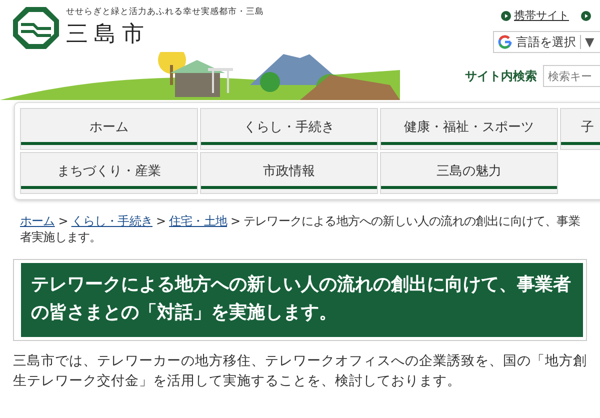 This screenshot has height=418, width=600. What do you see at coordinates (505, 42) in the screenshot?
I see `g-logo-icon` at bounding box center [505, 42].